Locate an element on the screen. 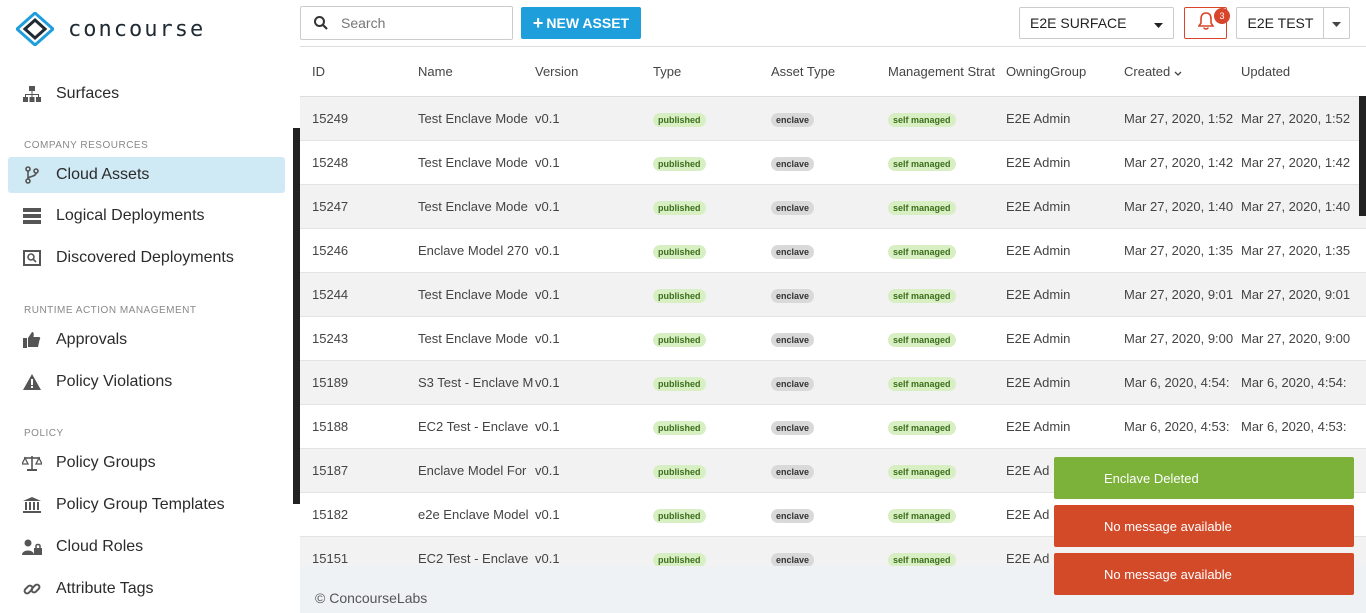 This screenshot has width=1366, height=613. cell-id: 15182 is located at coordinates (330, 514).